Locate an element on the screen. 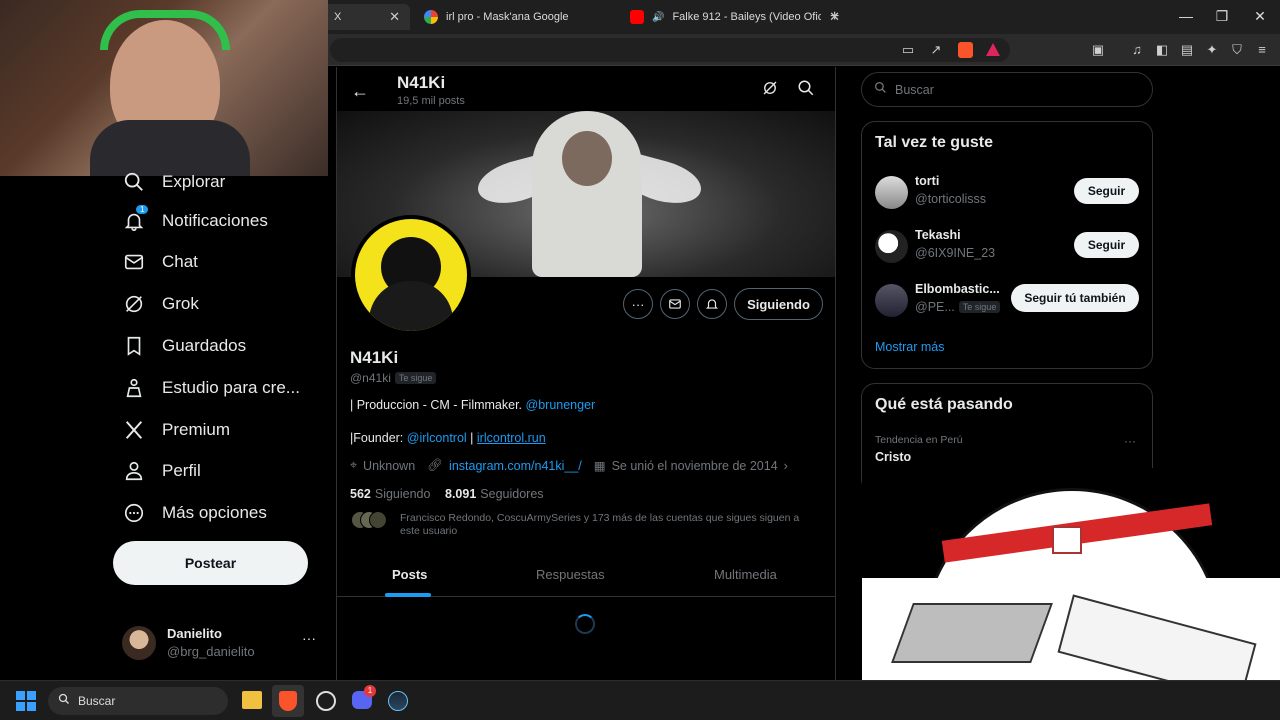  cast-icon: ▭ is located at coordinates (908, 50).